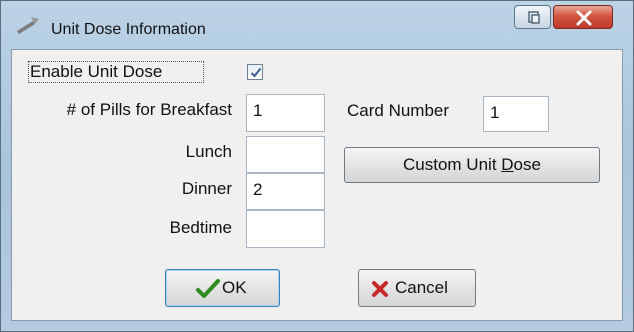 Image resolution: width=634 pixels, height=332 pixels. I want to click on pill-dispenser-icon, so click(28, 25).